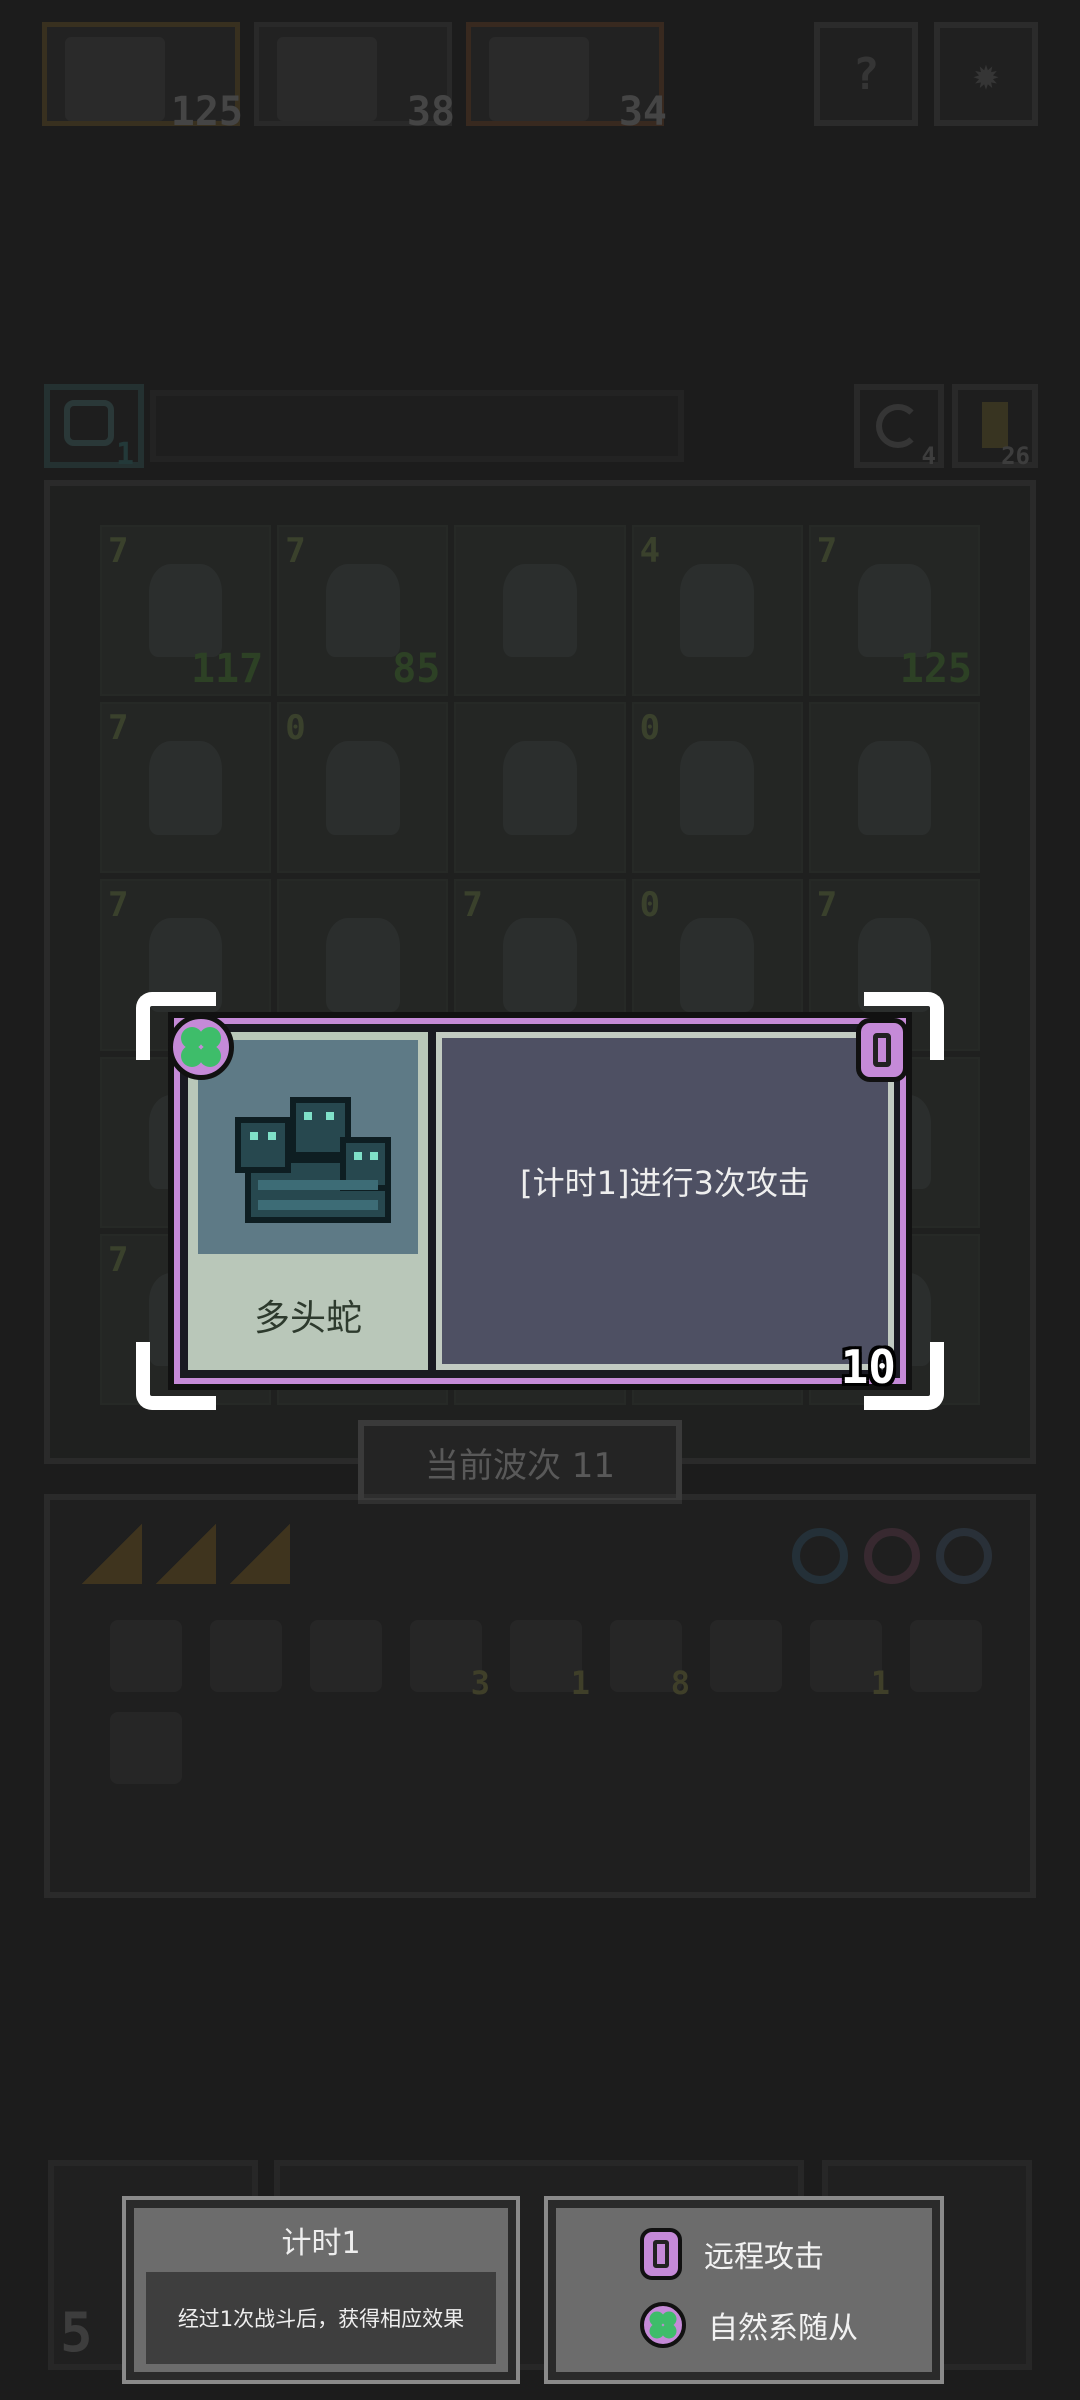  Describe the element at coordinates (520, 1462) in the screenshot. I see `wave-label: 当前波次 11` at that location.